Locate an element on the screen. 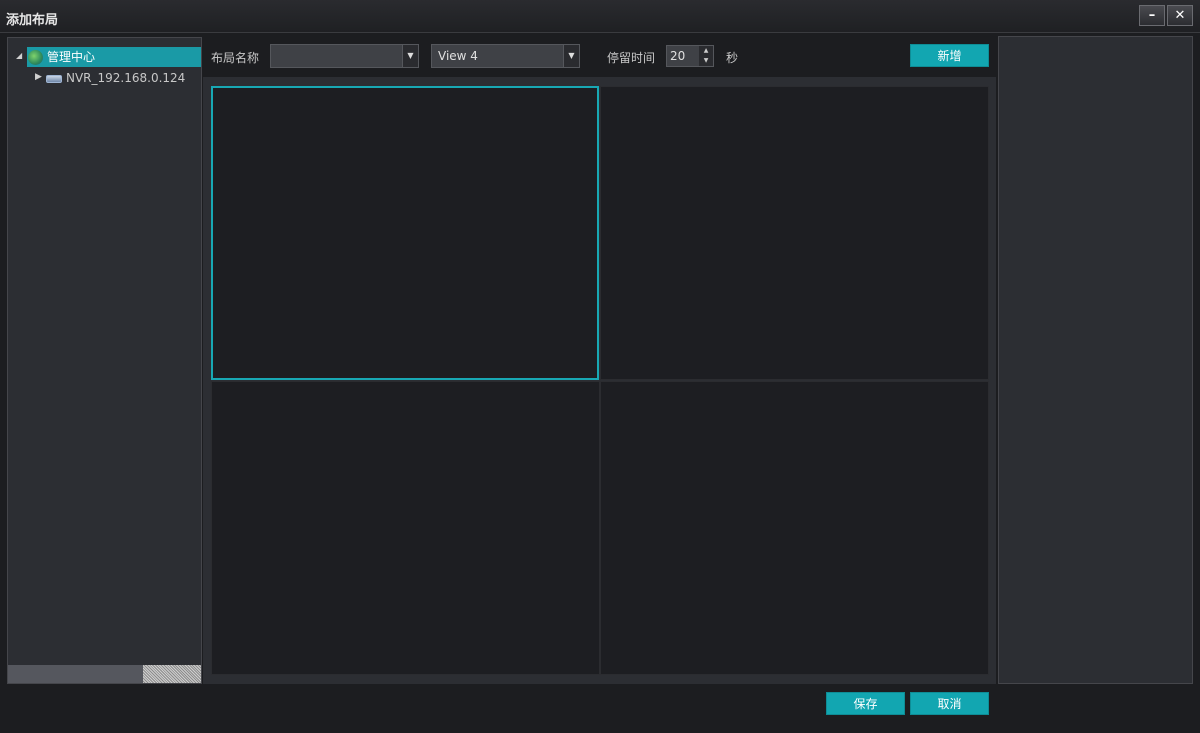  save-button: 保存 is located at coordinates (865, 703).